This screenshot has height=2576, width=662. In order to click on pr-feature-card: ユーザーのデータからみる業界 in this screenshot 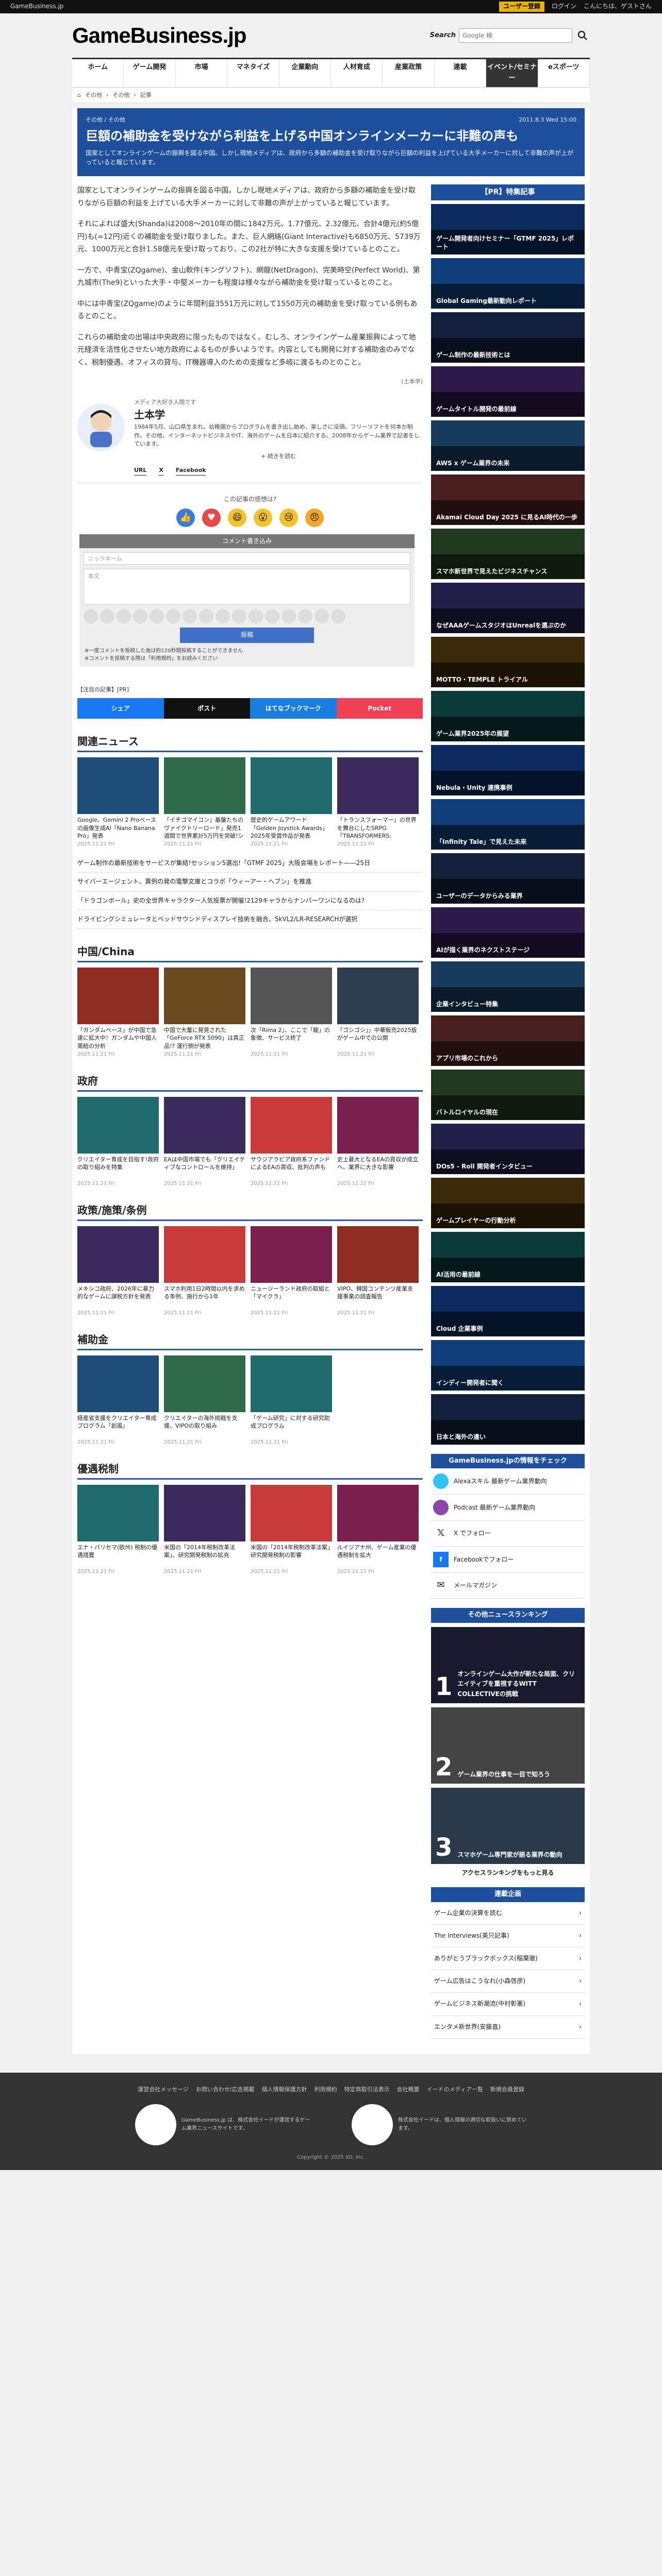, I will do `click(508, 878)`.